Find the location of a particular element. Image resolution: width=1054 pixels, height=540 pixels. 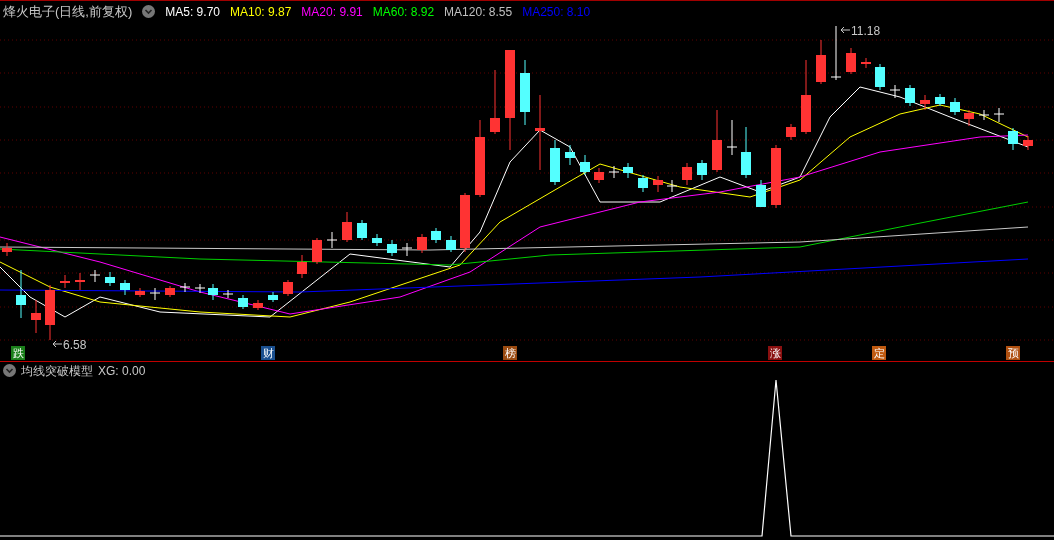

event-marker: 财 is located at coordinates (268, 353).